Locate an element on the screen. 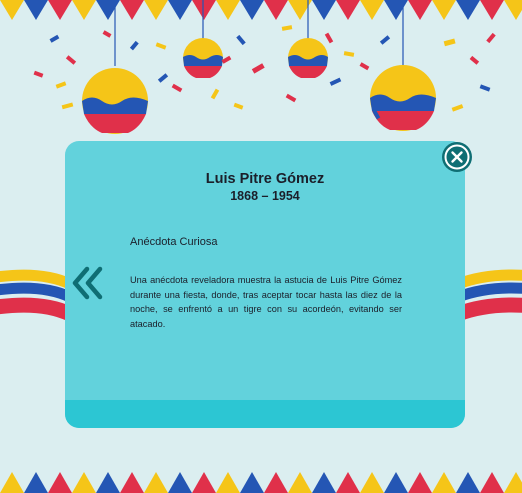  life-years: 1868 – 1954 is located at coordinates (265, 196).